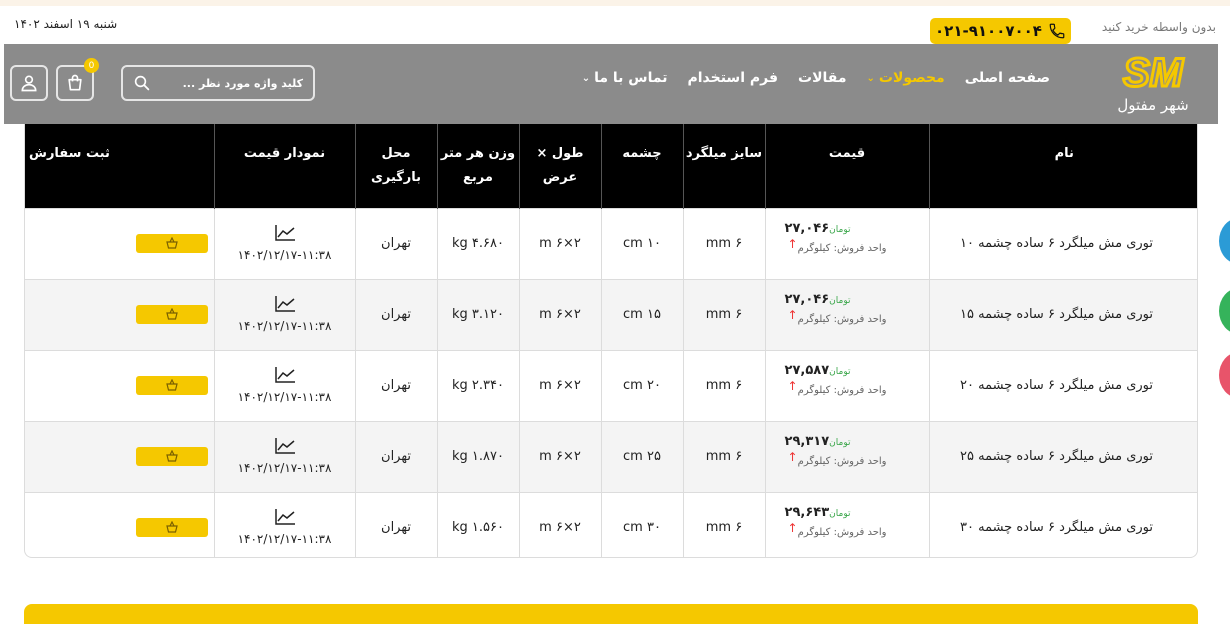 The height and width of the screenshot is (624, 1230). Describe the element at coordinates (477, 243) in the screenshot. I see `weight-per-m2: ۴.۶۸۰ kg` at that location.